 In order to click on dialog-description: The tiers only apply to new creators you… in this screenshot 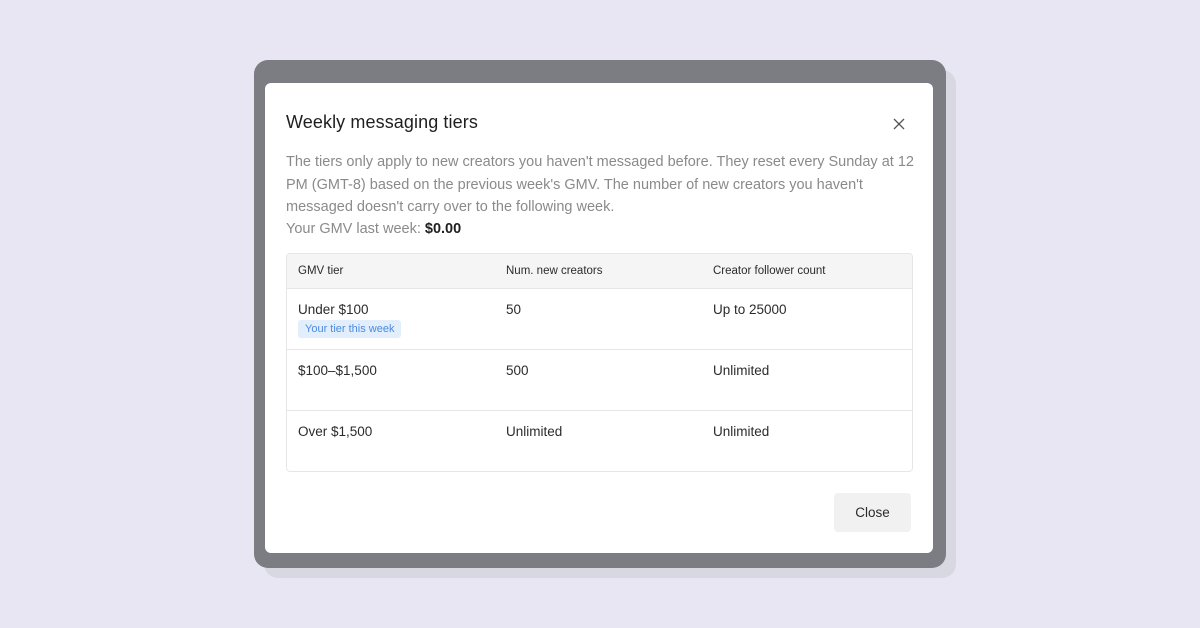, I will do `click(600, 184)`.